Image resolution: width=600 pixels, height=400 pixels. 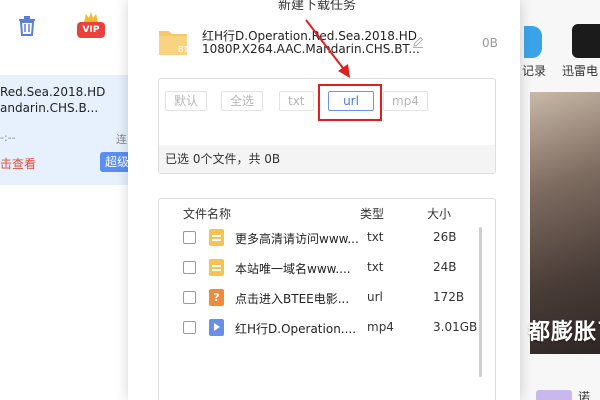 What do you see at coordinates (183, 49) in the screenshot?
I see `folder-badge-text: BT` at bounding box center [183, 49].